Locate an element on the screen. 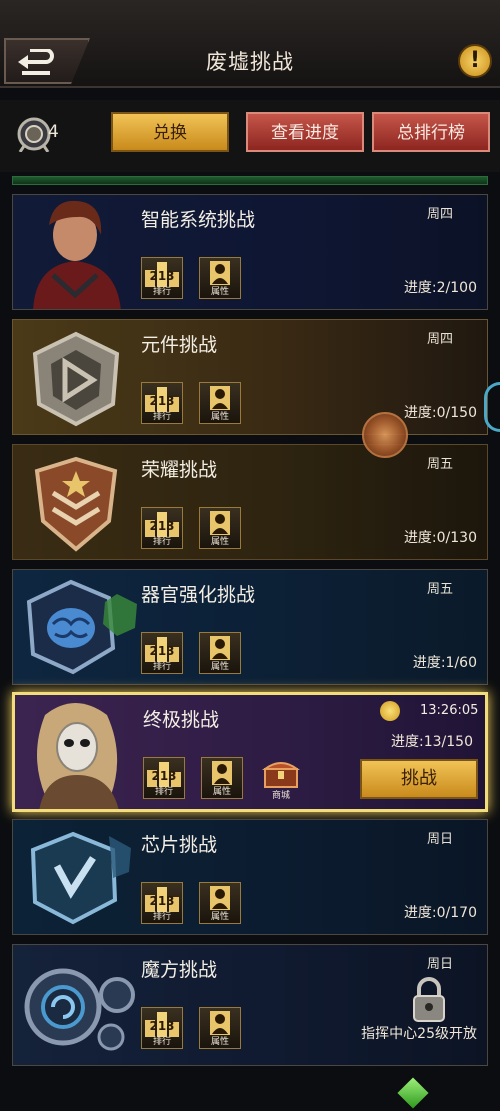  component-badge-icon is located at coordinates (76, 379).